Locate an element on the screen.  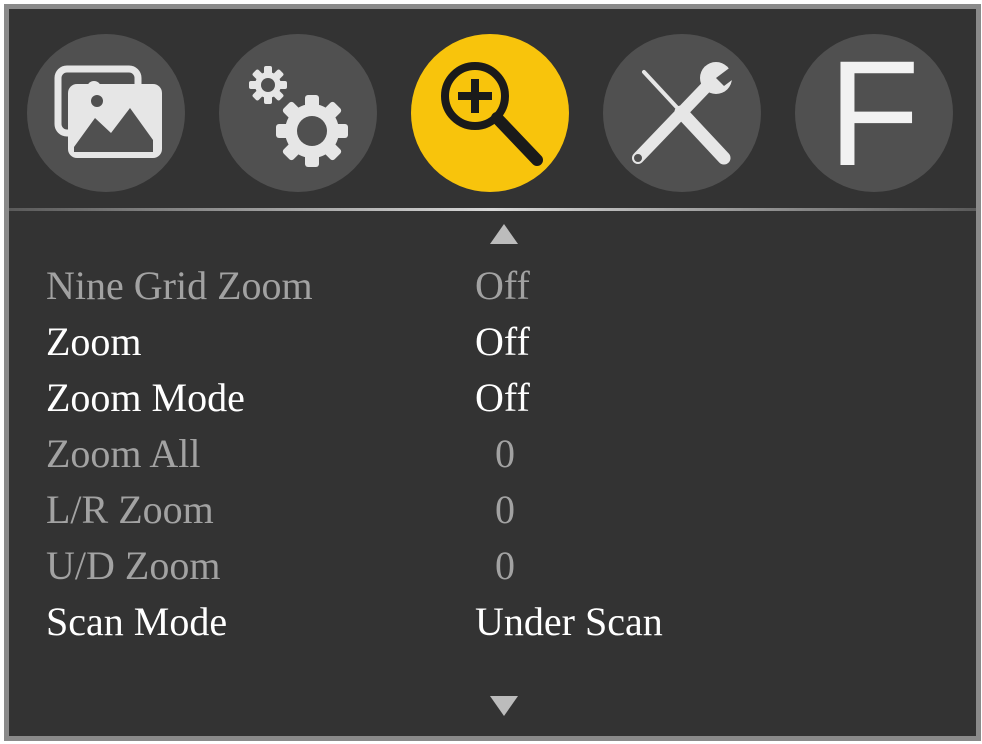
zoom-in-icon is located at coordinates (492, 114).